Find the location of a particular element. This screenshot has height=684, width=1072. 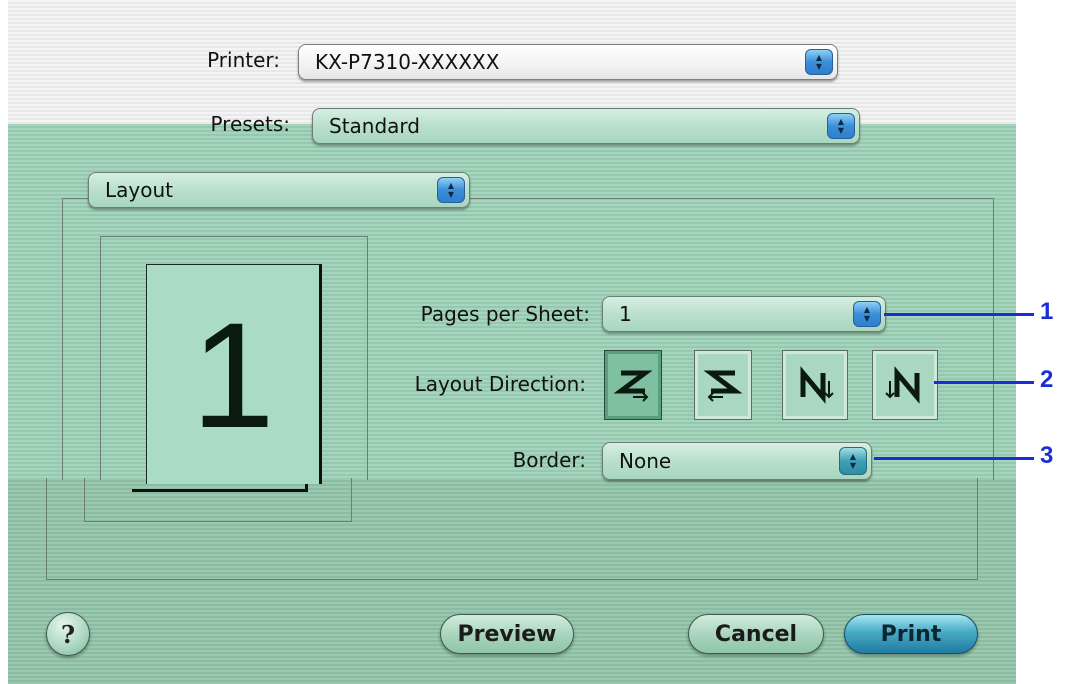

panel-menu-value: Layout is located at coordinates (139, 190).